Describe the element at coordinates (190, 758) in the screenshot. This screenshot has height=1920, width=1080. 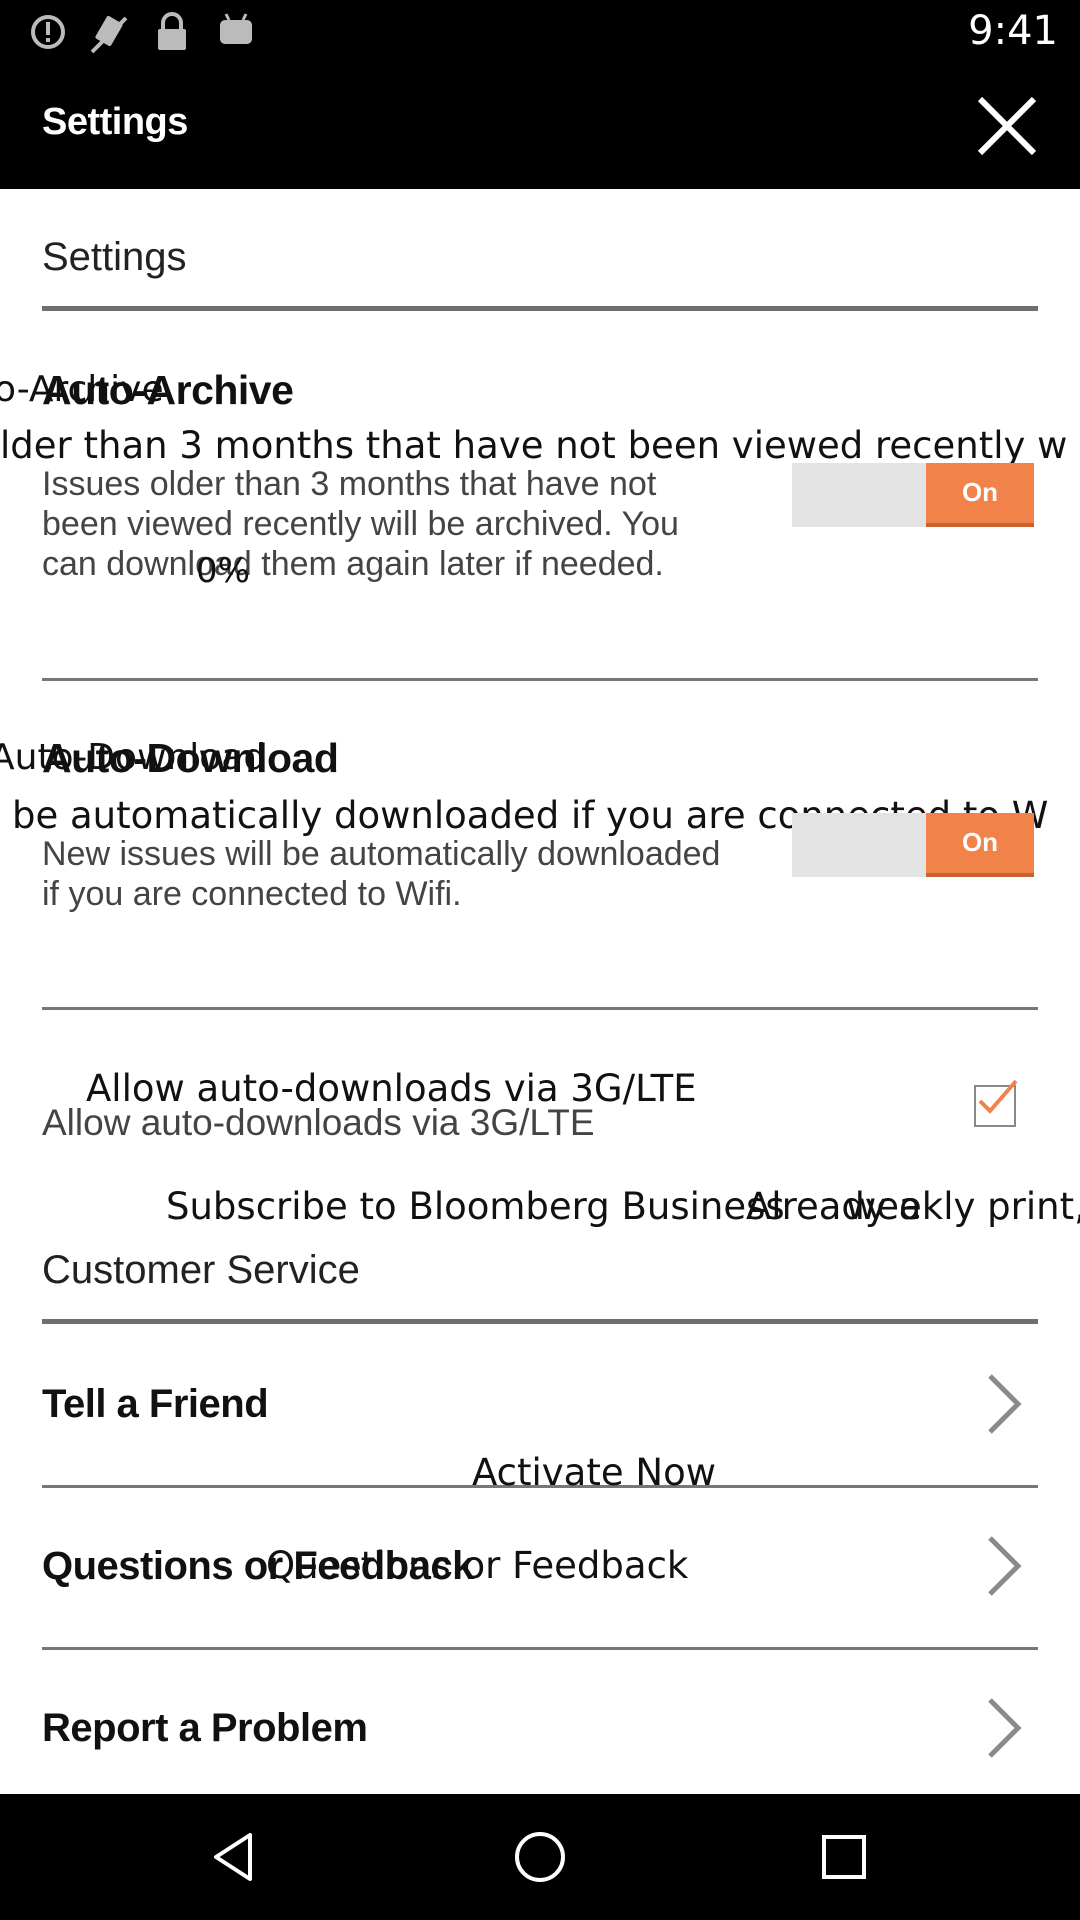
I see `auto-download-title: Auto-Download` at that location.